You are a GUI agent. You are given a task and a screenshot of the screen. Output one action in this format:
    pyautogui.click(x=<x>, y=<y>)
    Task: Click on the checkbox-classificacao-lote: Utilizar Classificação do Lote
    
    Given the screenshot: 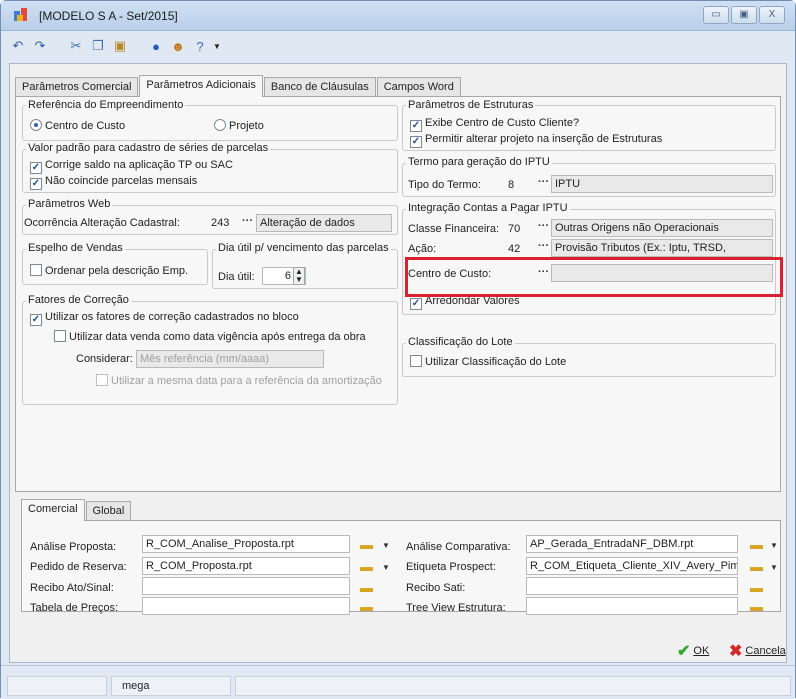 What is the action you would take?
    pyautogui.click(x=488, y=361)
    